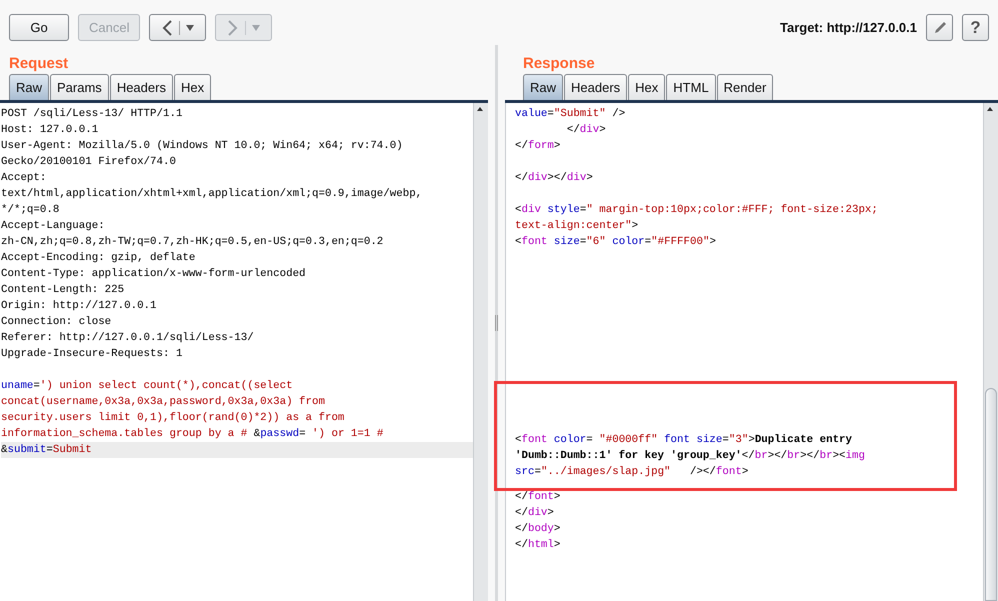 This screenshot has height=601, width=998. I want to click on code-line: Host: 127.0.0.1, so click(50, 130).